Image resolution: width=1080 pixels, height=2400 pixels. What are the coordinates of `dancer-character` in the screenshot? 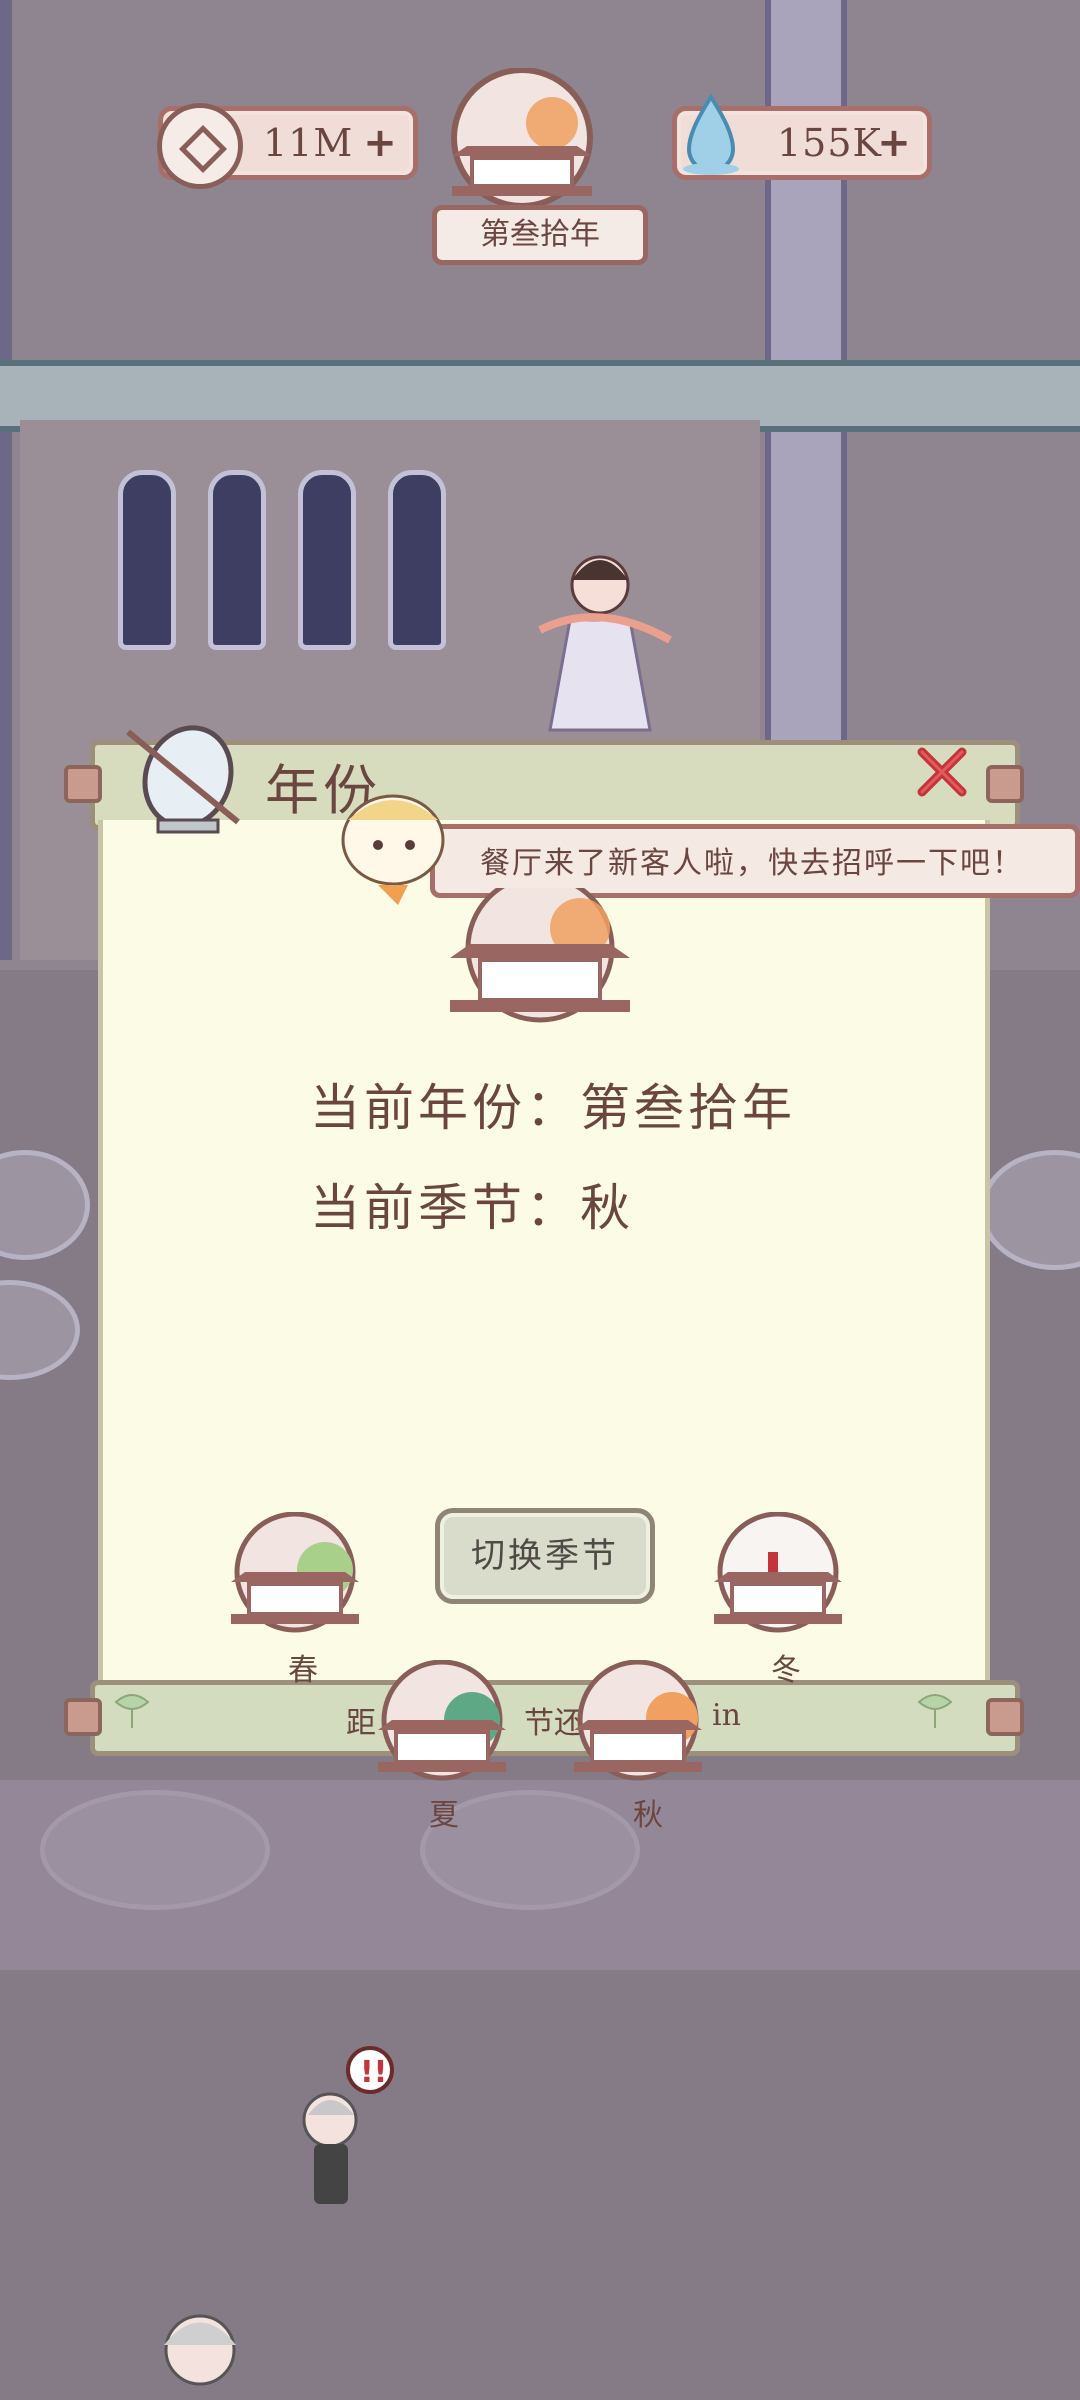 It's located at (600, 640).